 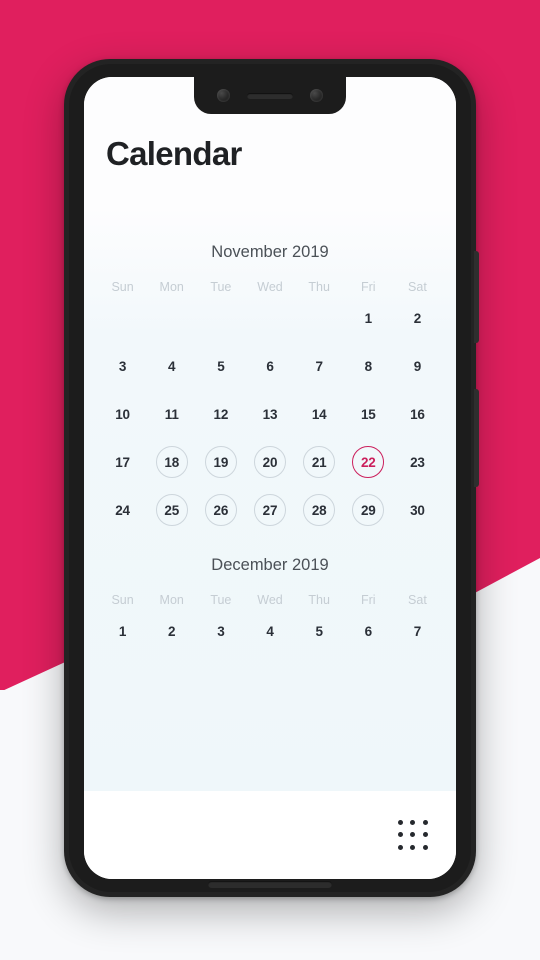 I want to click on day-cell: 27, so click(x=269, y=510).